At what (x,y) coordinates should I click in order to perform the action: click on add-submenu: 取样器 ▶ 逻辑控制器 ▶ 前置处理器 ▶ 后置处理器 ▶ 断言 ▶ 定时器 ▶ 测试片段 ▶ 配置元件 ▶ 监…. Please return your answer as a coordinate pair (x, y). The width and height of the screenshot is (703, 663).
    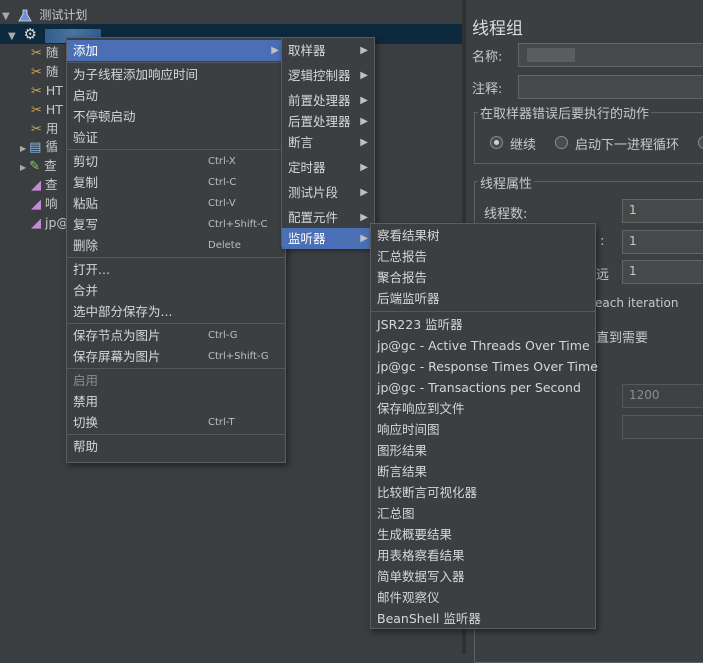
    Looking at the image, I should click on (328, 143).